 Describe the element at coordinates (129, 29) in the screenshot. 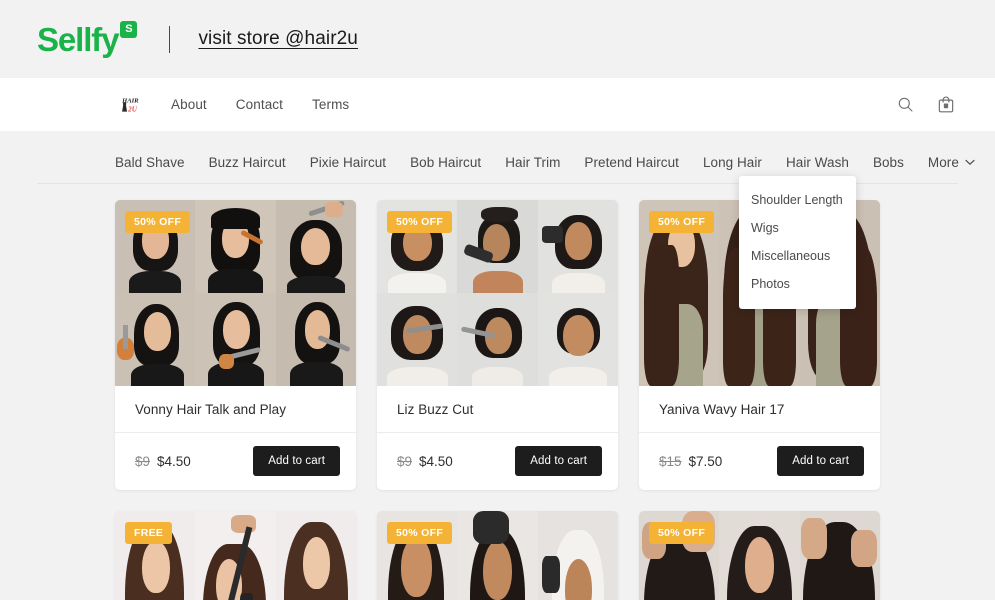

I see `sellfy-logo-badge: S` at that location.